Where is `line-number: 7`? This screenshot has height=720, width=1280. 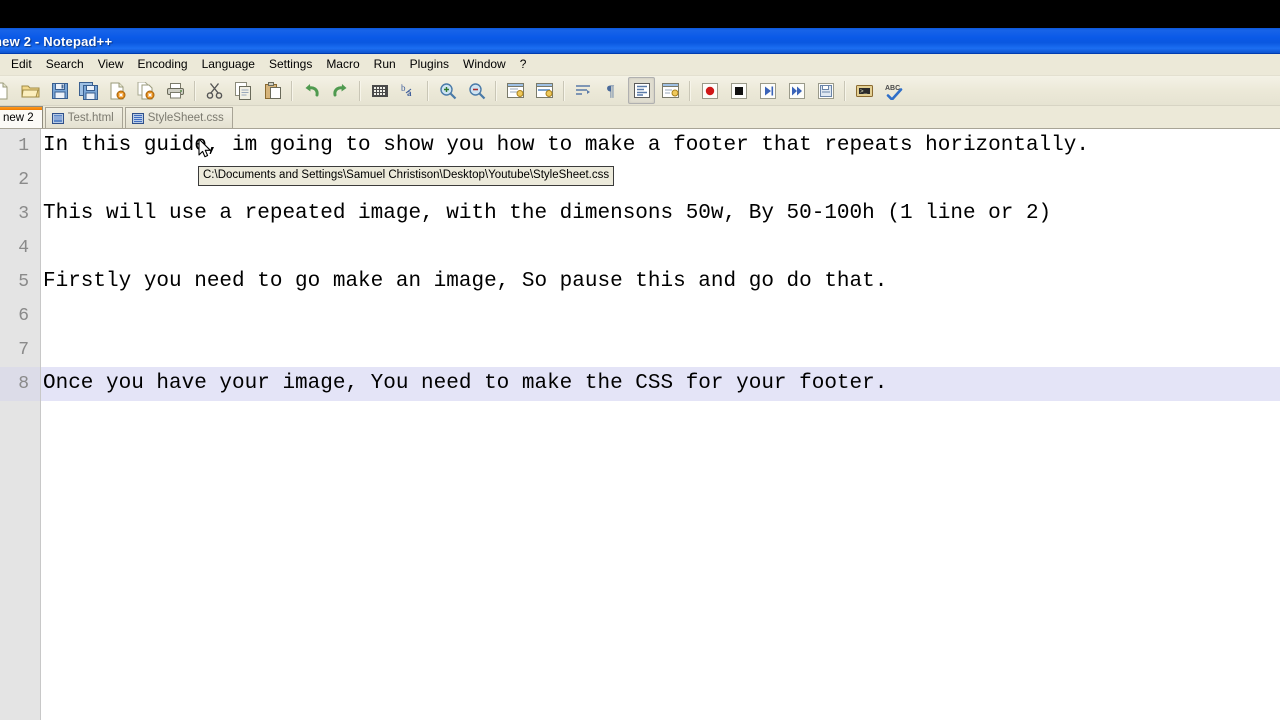 line-number: 7 is located at coordinates (23, 350).